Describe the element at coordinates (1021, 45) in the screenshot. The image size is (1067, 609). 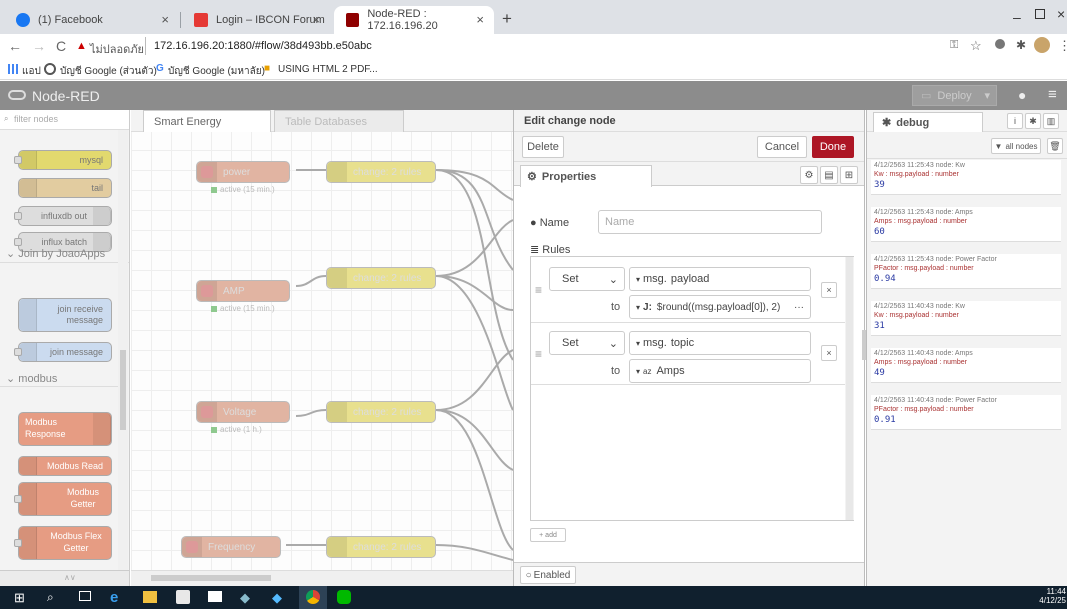
I see `puzzle-icon: ✱` at that location.